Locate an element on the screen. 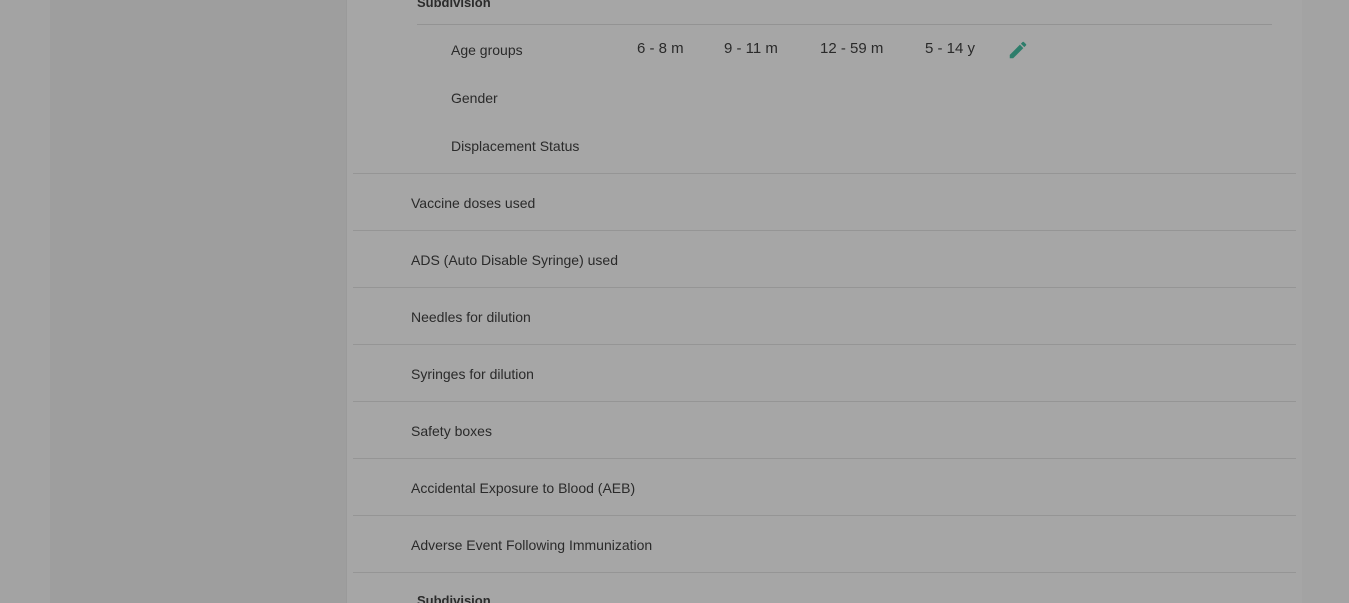 The height and width of the screenshot is (603, 1349). item-adverse-event: Adverse Event Following Immunization is located at coordinates (531, 545).